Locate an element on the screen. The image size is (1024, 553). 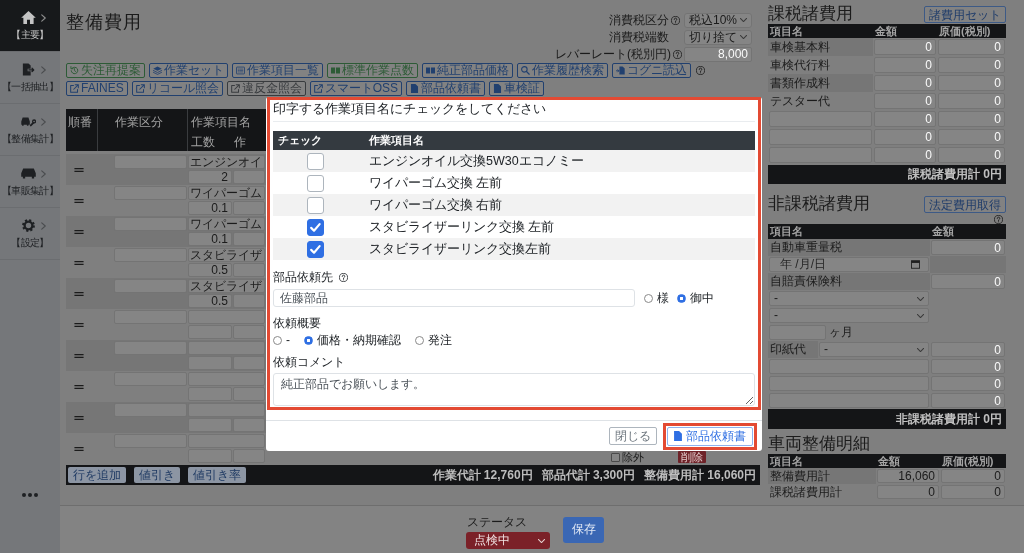
delete-button: 削除 is located at coordinates (692, 457).